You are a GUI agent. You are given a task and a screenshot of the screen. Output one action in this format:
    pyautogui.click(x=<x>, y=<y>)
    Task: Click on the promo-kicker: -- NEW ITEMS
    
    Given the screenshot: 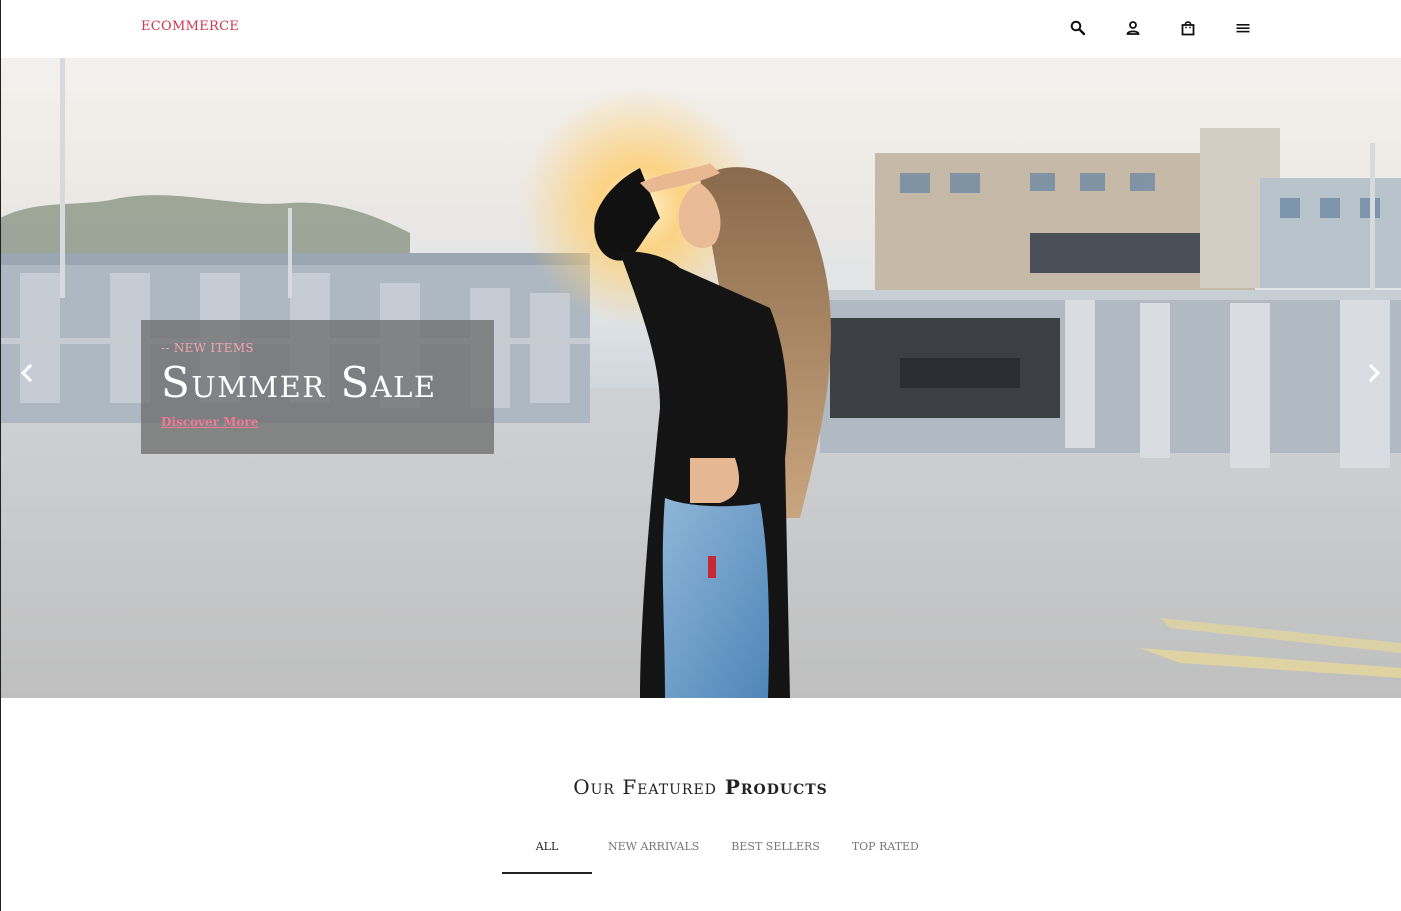 What is the action you would take?
    pyautogui.click(x=207, y=348)
    